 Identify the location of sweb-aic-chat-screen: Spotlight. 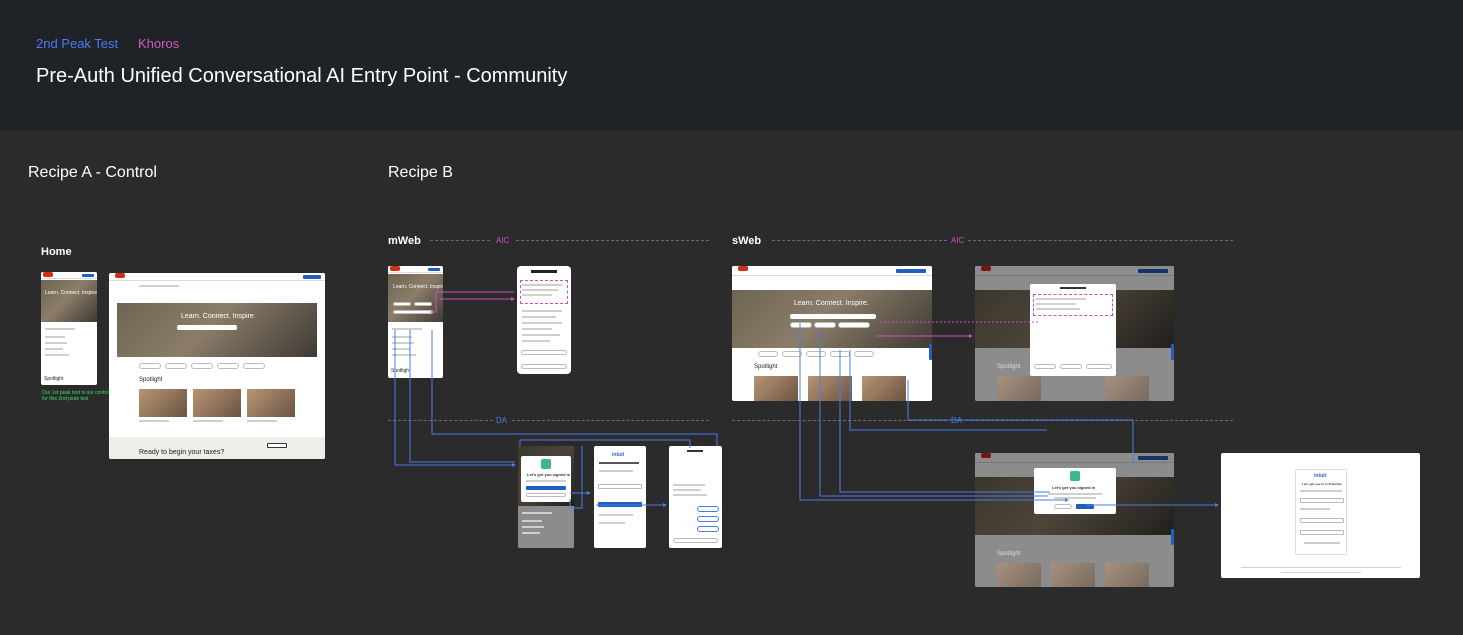
(1074, 333).